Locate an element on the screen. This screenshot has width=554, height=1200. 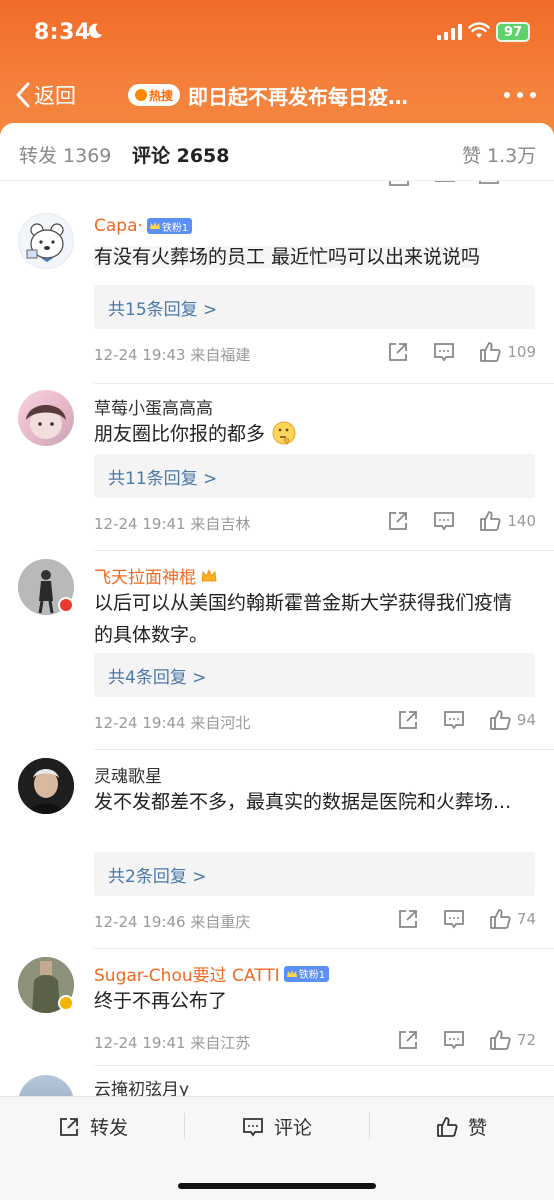
comment-text: 有没有火葬场的员工 最近忙吗可以出来说说吗 is located at coordinates (312, 257).